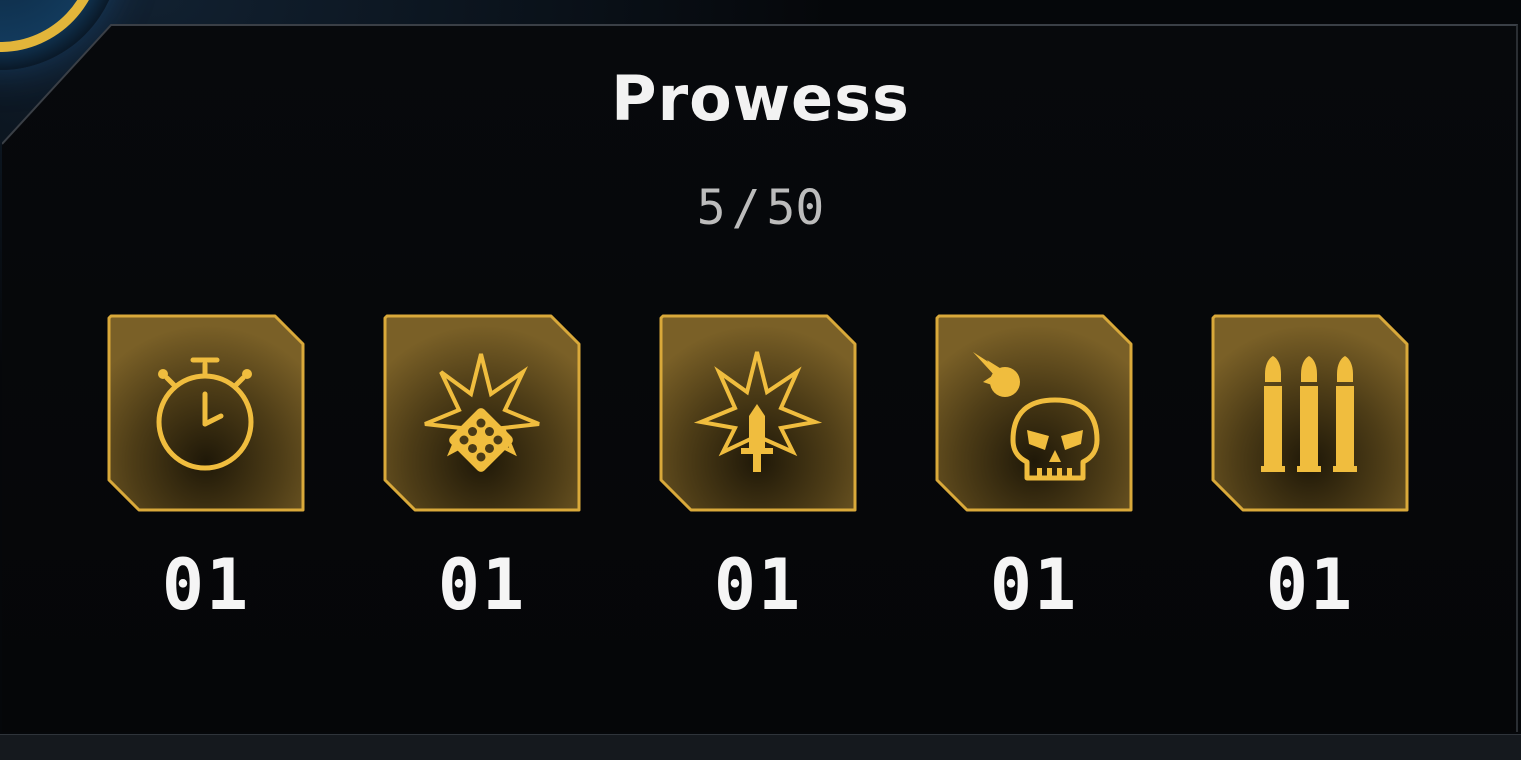  I want to click on badge-dagger-explosion: 01, so click(758, 477).